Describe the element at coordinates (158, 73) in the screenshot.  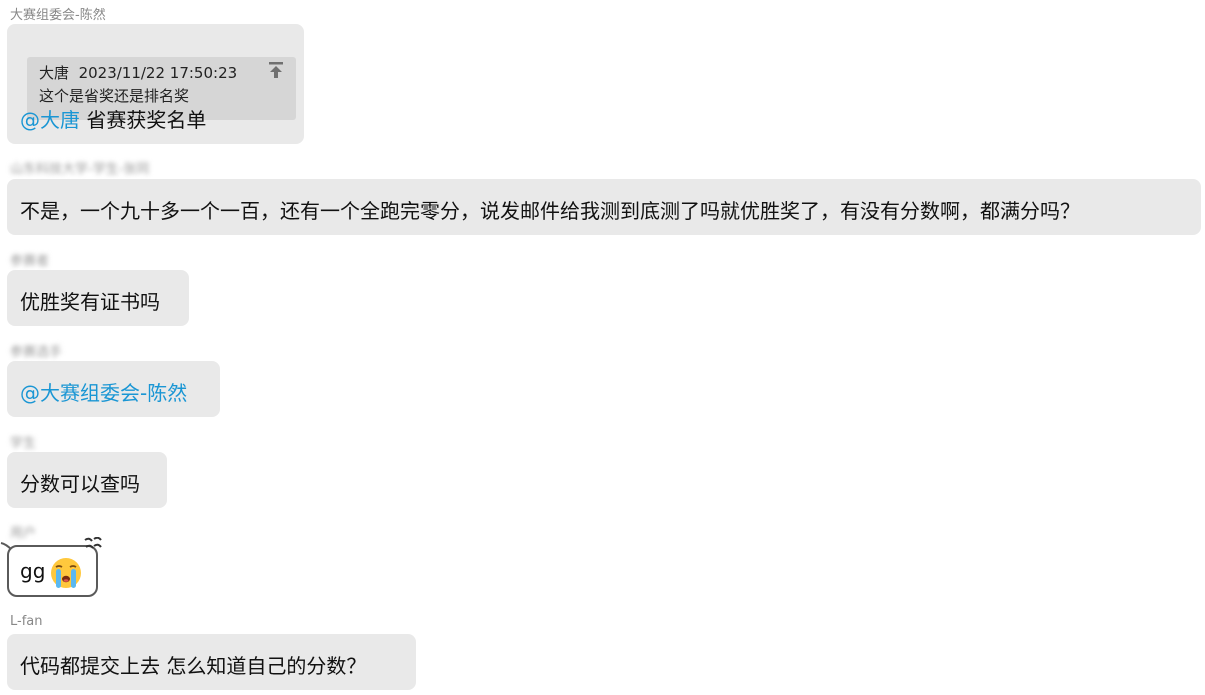
I see `quote-time: 2023/11/22 17:50:23` at that location.